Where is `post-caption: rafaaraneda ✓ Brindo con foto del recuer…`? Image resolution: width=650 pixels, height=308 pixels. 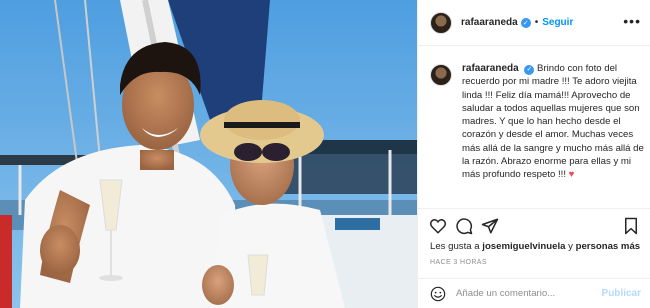
post-caption: rafaaraneda ✓ Brindo con foto del recuer… is located at coordinates (537, 122).